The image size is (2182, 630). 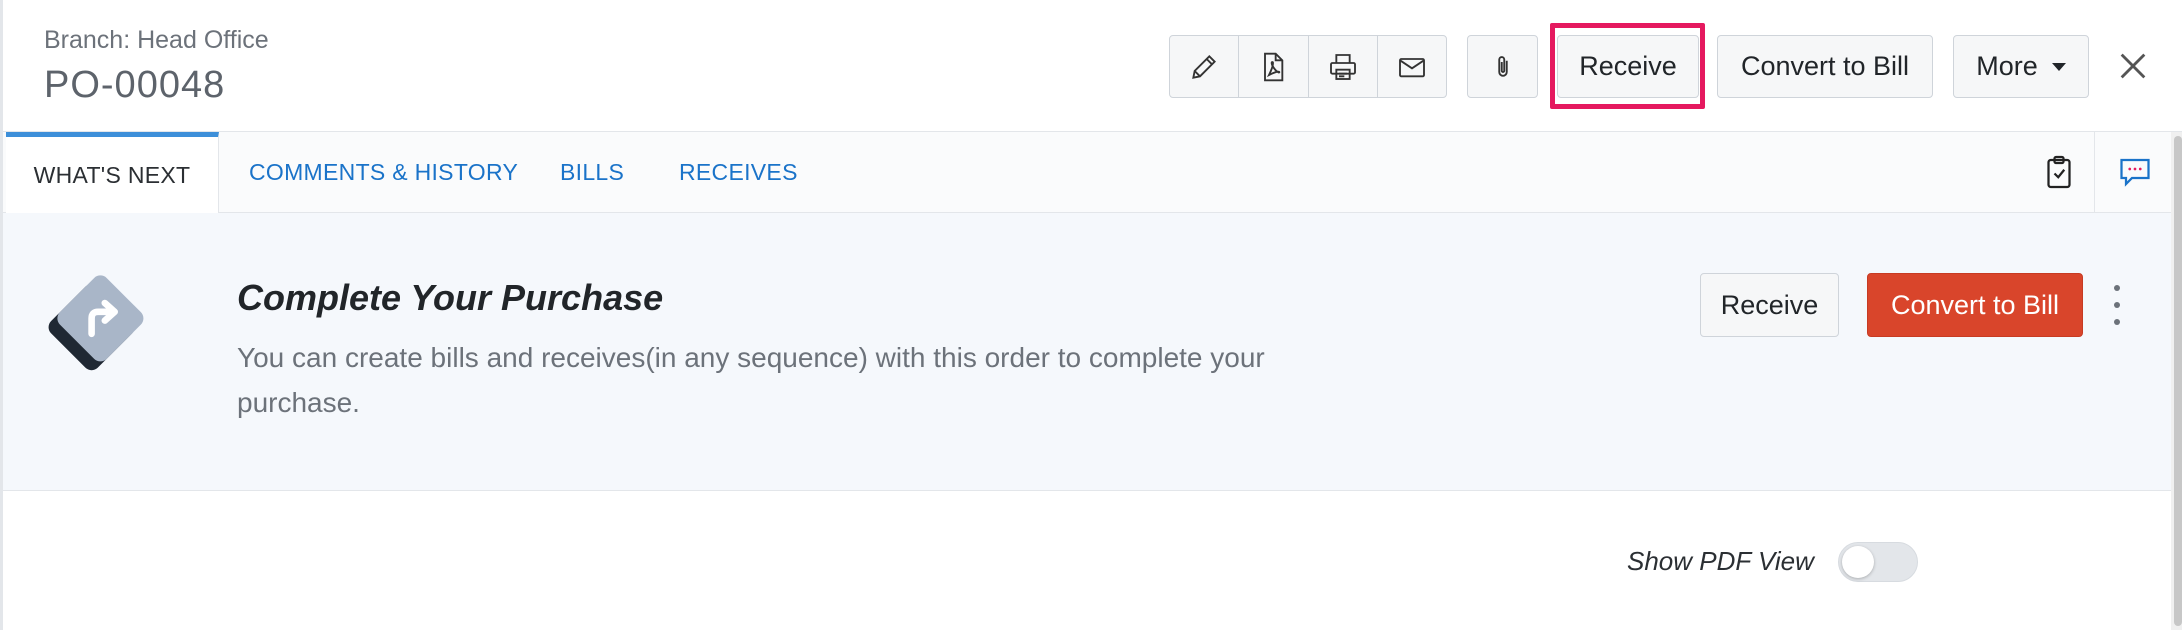 What do you see at coordinates (135, 85) in the screenshot?
I see `po-number-title: PO-00048` at bounding box center [135, 85].